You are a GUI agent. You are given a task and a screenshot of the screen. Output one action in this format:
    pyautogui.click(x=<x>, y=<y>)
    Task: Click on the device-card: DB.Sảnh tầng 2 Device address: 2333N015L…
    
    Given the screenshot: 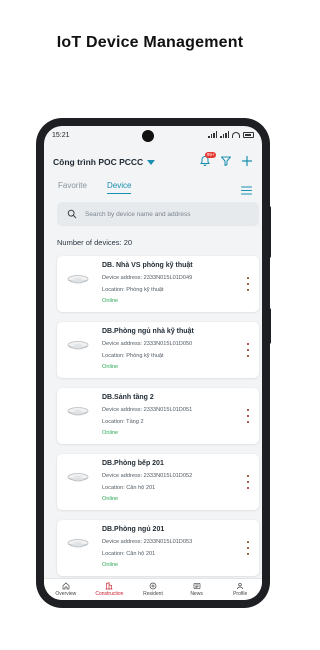 What is the action you would take?
    pyautogui.click(x=158, y=416)
    